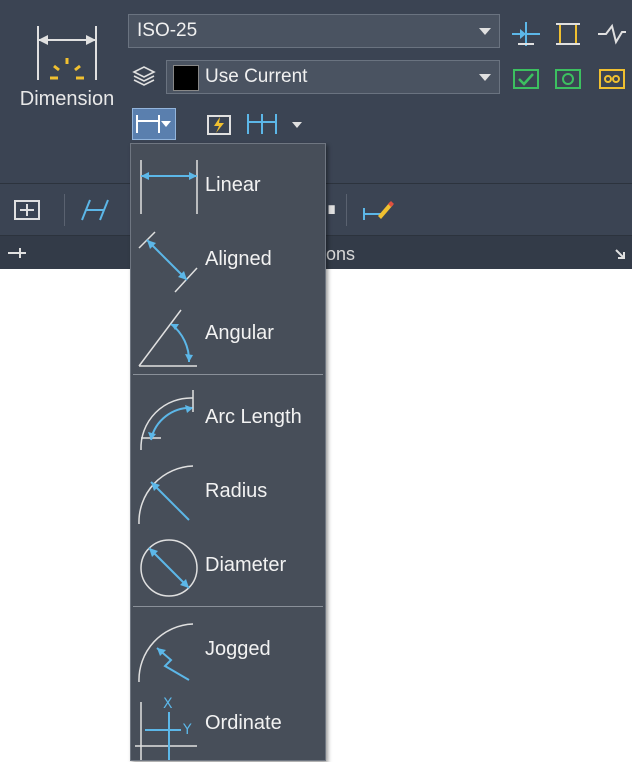  I want to click on dialog-launcher-icon, so click(620, 254).